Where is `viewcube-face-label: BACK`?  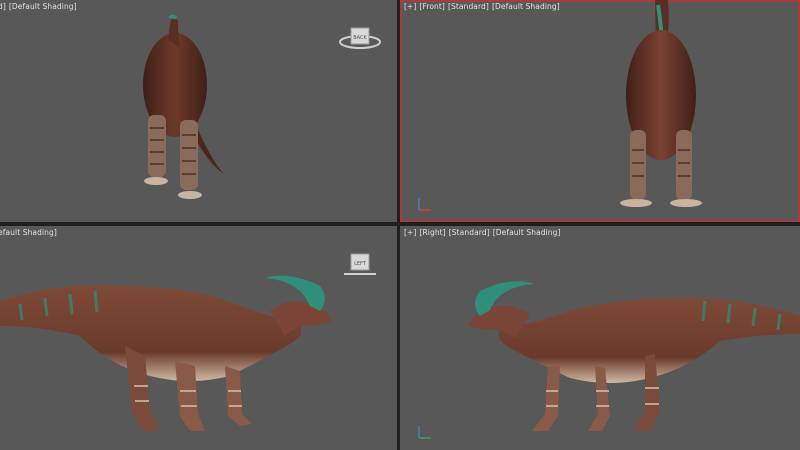
viewcube-face-label: BACK is located at coordinates (360, 38).